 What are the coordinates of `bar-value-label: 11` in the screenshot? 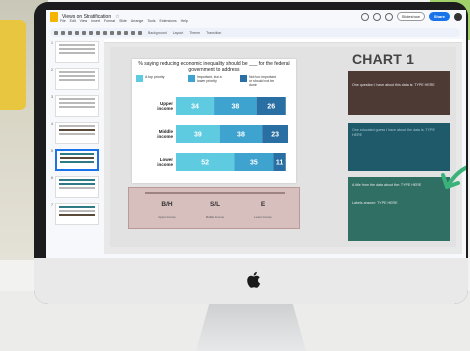 It's located at (280, 163).